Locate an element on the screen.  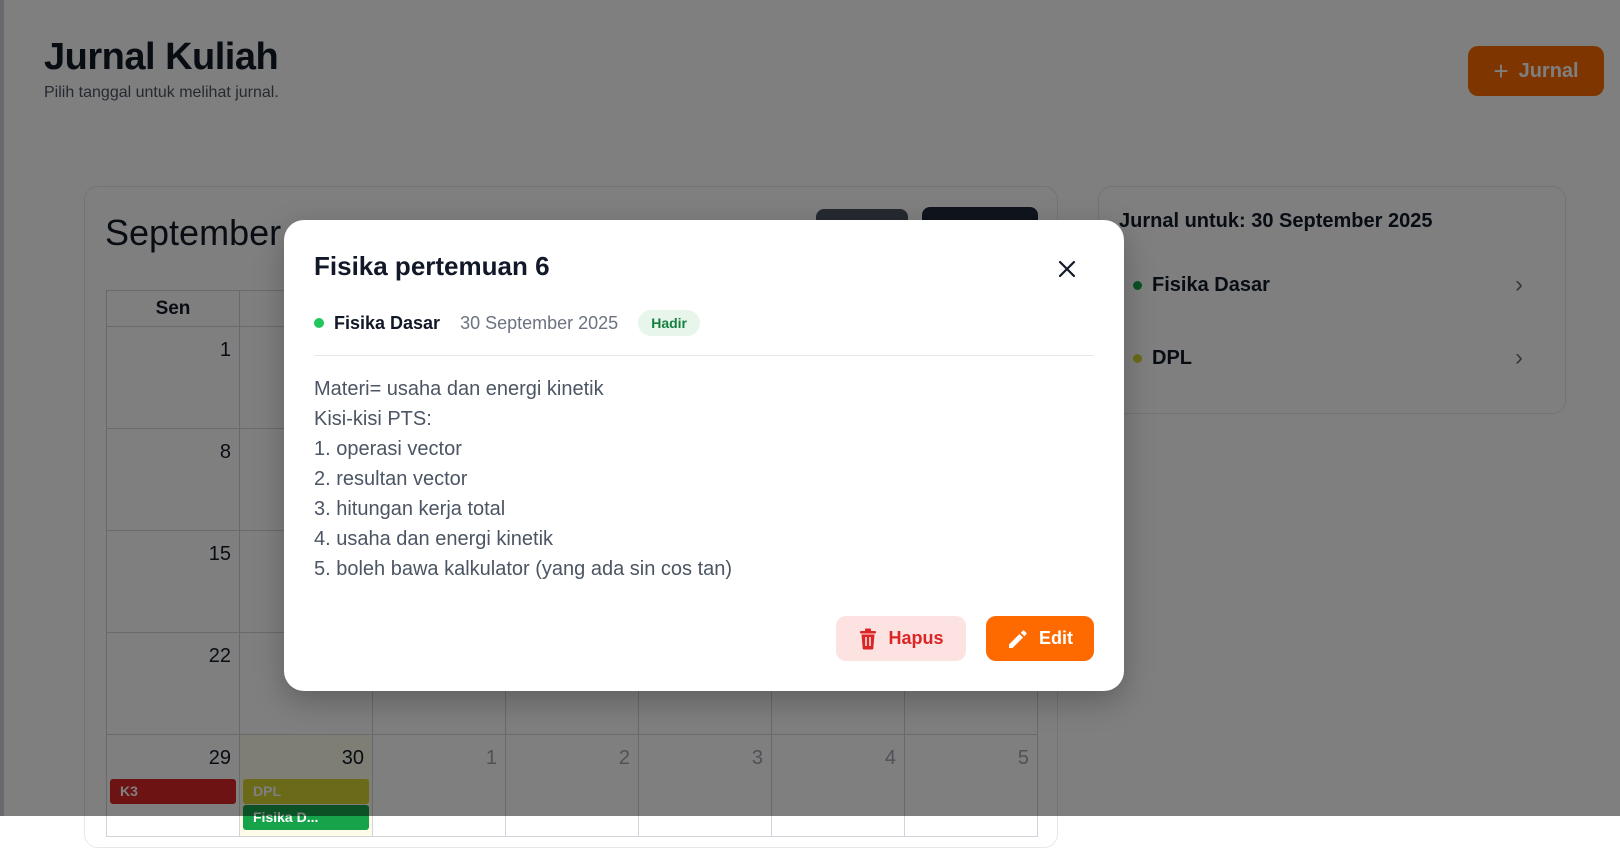
journal-content-line: 1. operasi vector is located at coordinates (388, 449).